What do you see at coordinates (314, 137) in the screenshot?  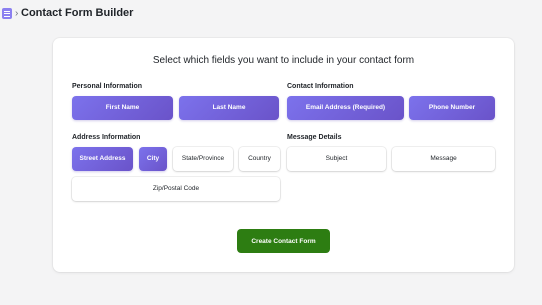 I see `section-title-message: Message Details` at bounding box center [314, 137].